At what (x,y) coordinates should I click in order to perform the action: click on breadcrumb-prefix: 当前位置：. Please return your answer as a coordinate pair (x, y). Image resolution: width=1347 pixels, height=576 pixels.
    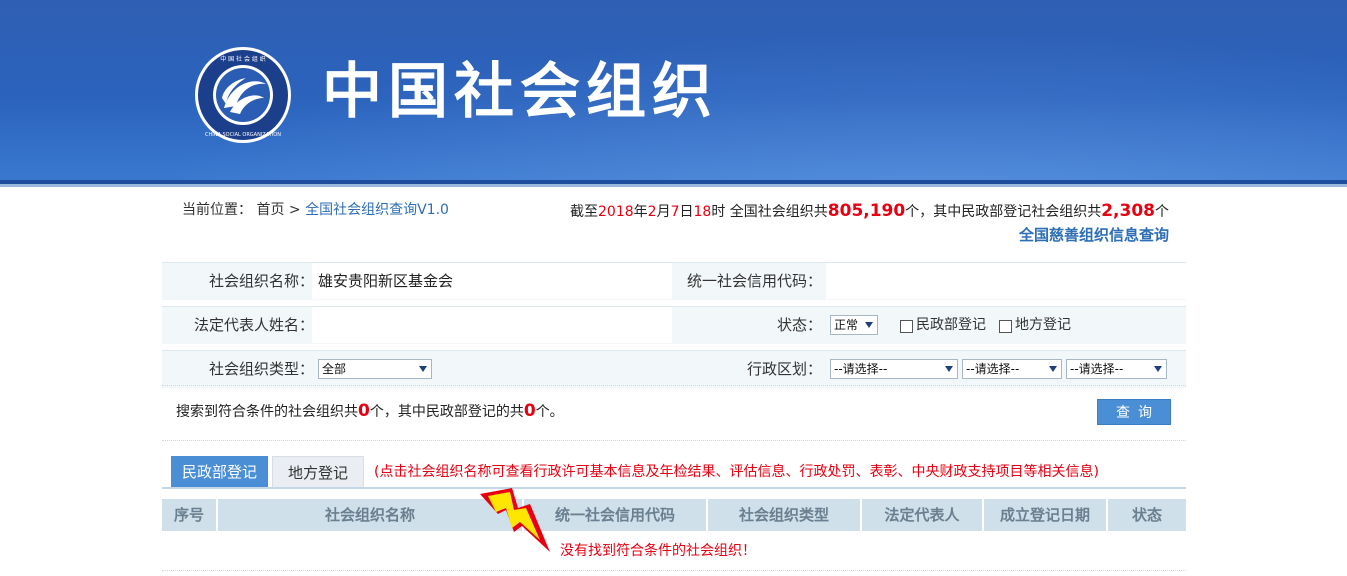
    Looking at the image, I should click on (217, 210).